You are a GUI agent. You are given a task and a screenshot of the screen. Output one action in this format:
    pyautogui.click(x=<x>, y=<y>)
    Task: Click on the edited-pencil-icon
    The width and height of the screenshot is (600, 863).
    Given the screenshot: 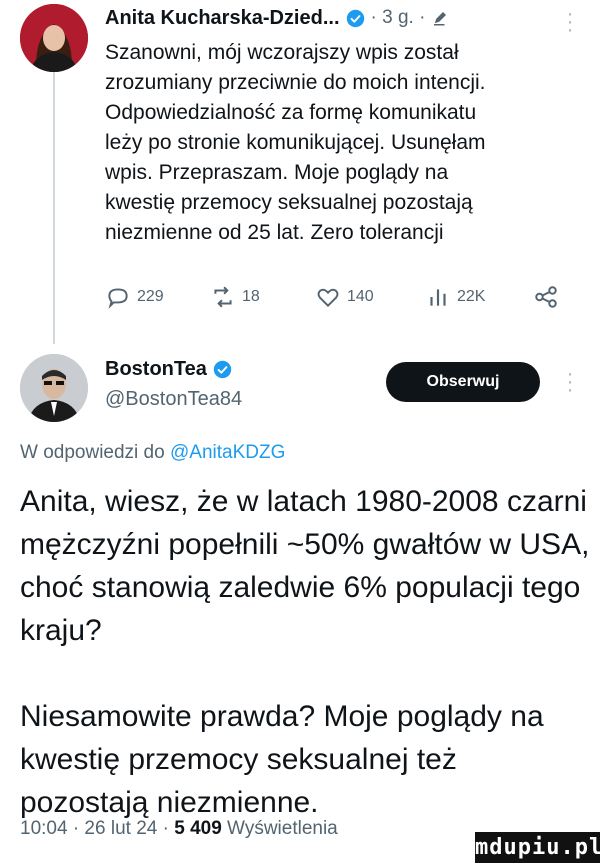 What is the action you would take?
    pyautogui.click(x=440, y=19)
    